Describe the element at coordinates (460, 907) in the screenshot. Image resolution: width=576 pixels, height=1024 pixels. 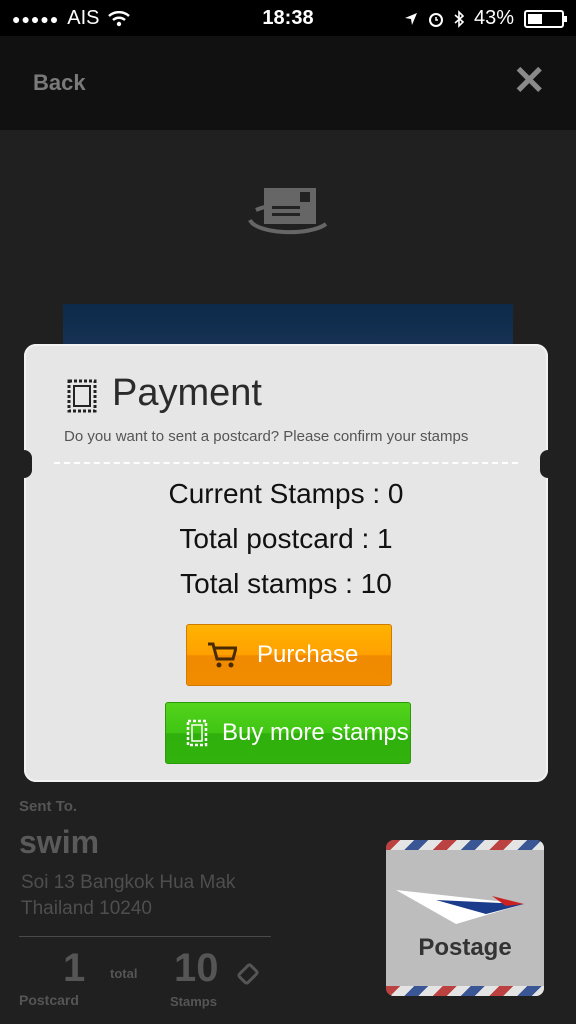
I see `airmail-plane-icon` at that location.